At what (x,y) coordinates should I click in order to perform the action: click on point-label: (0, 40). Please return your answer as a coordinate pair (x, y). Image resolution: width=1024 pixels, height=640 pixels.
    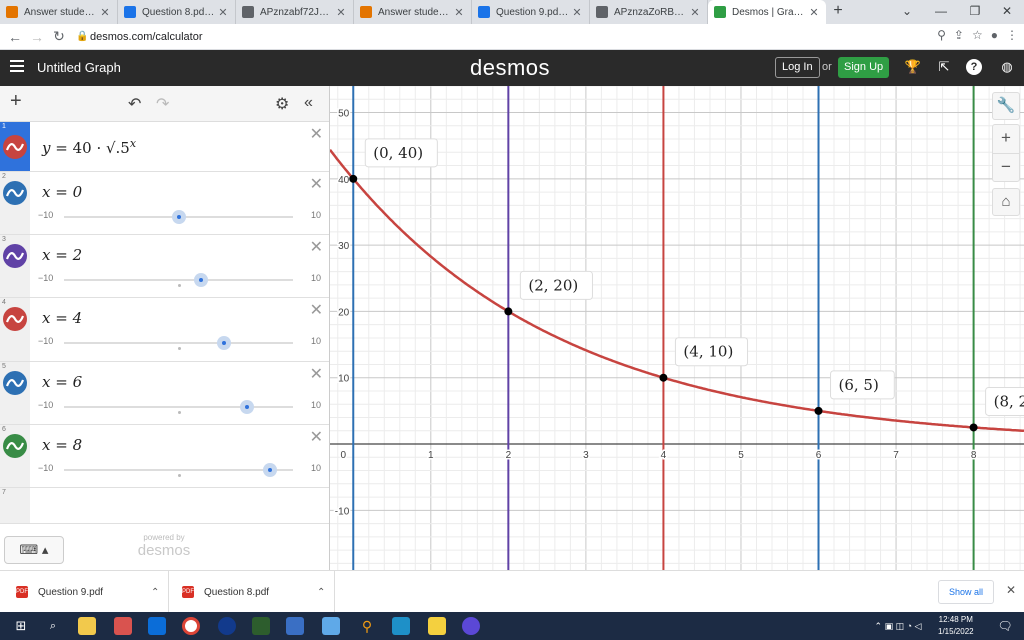
    Looking at the image, I should click on (401, 153).